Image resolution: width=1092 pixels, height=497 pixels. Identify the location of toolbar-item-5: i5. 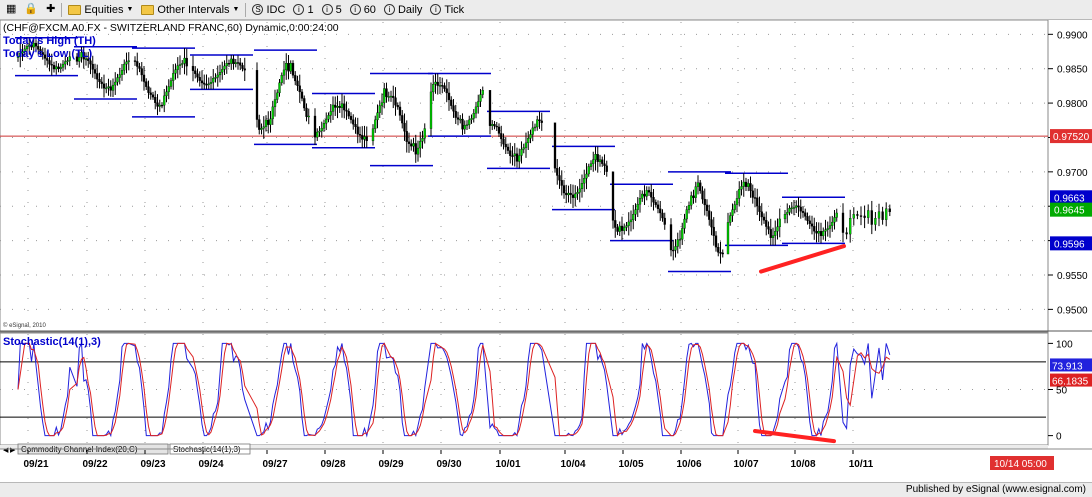
(332, 10).